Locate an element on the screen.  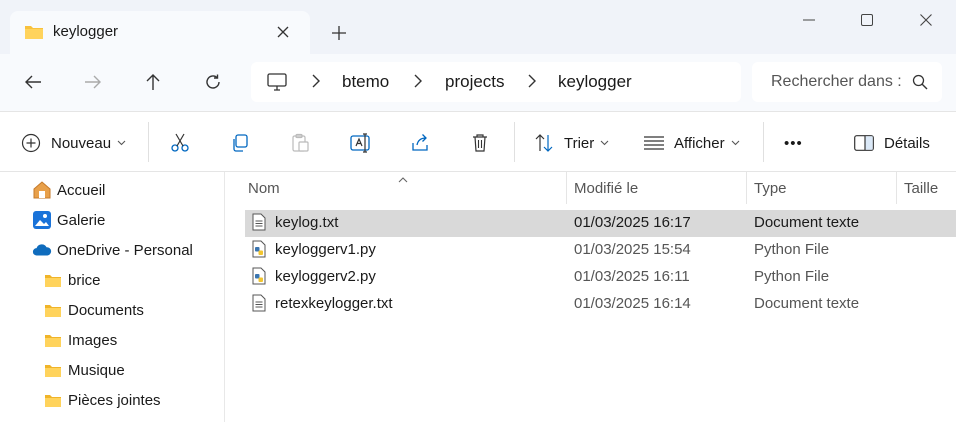
sidebar-item-documents: Documents is located at coordinates (93, 310).